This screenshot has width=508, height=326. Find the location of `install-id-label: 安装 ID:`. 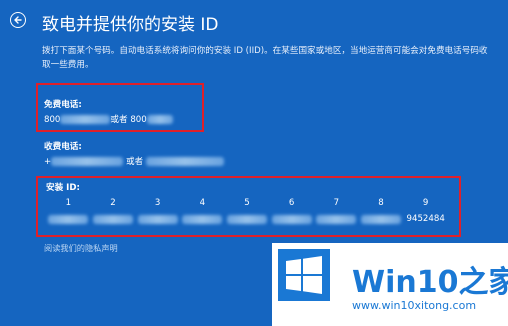

install-id-label: 安装 ID: is located at coordinates (63, 188).